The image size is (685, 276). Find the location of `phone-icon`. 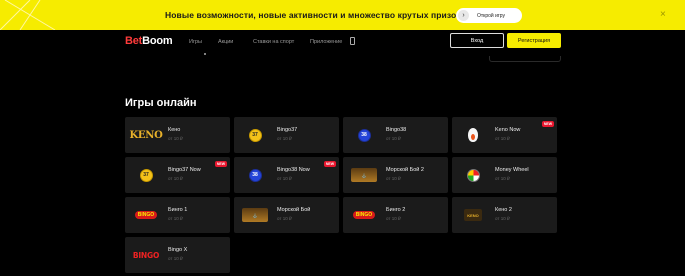

phone-icon is located at coordinates (352, 41).